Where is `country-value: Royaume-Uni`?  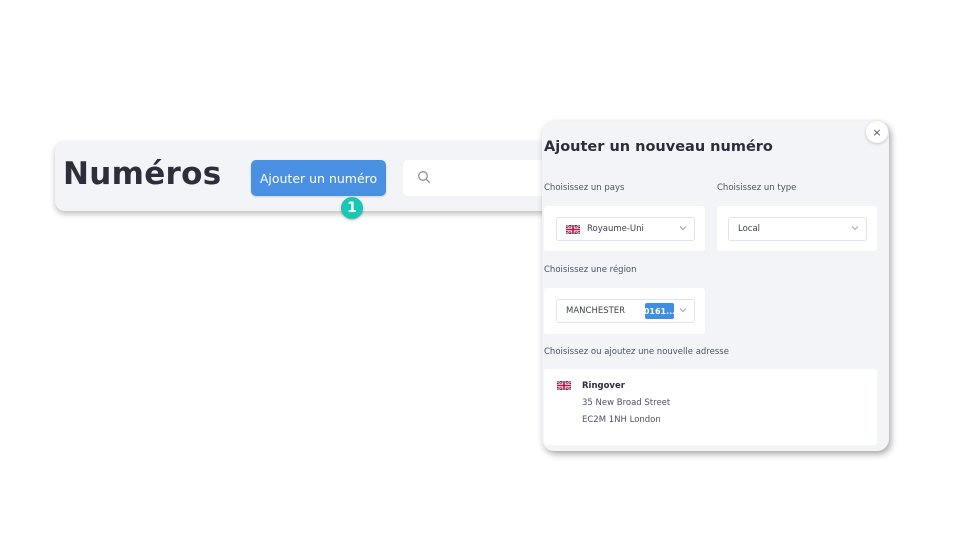
country-value: Royaume-Uni is located at coordinates (615, 229).